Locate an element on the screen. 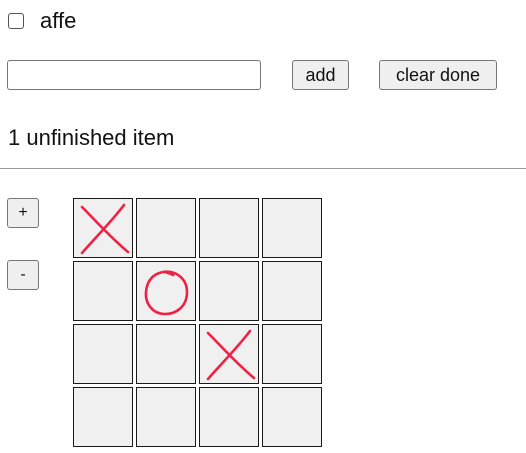  o-mark-icon is located at coordinates (166, 293).